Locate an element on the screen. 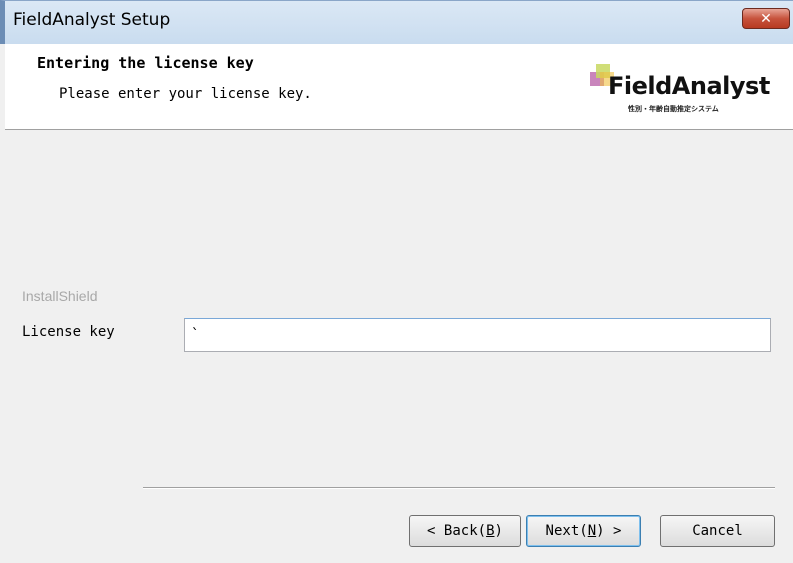 The height and width of the screenshot is (563, 793). cancel-button: Cancel is located at coordinates (717, 531).